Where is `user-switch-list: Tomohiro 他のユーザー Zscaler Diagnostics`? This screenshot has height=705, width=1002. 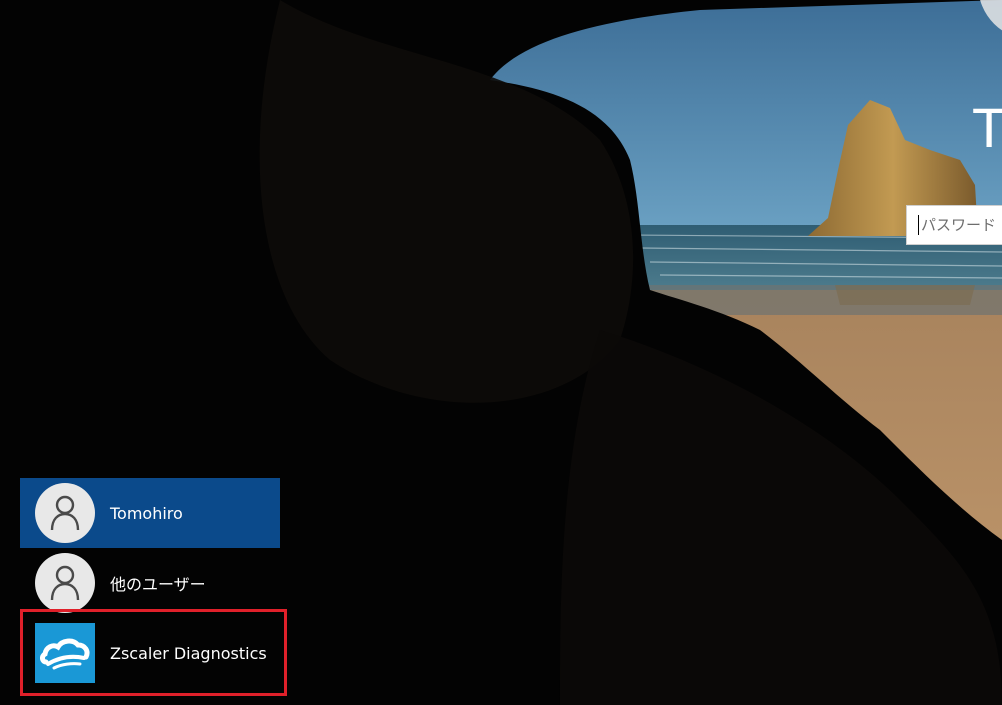 user-switch-list: Tomohiro 他のユーザー Zscaler Diagnostics is located at coordinates (150, 583).